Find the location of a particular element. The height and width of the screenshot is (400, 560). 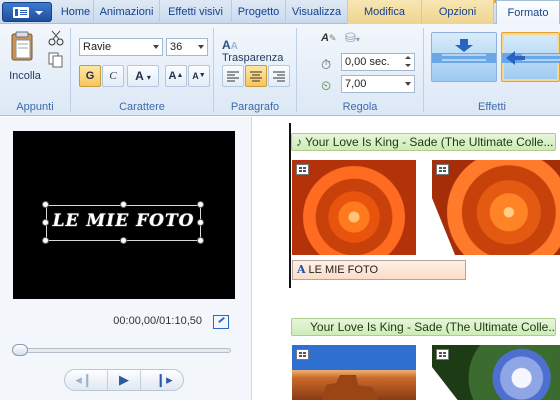

previous-frame-button: ◂❙ is located at coordinates (84, 380).